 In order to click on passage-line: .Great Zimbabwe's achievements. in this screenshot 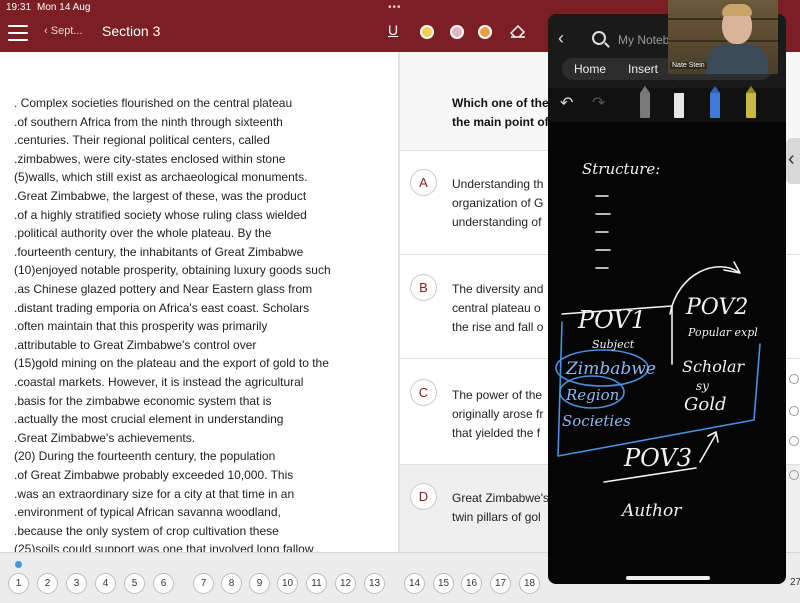, I will do `click(104, 438)`.